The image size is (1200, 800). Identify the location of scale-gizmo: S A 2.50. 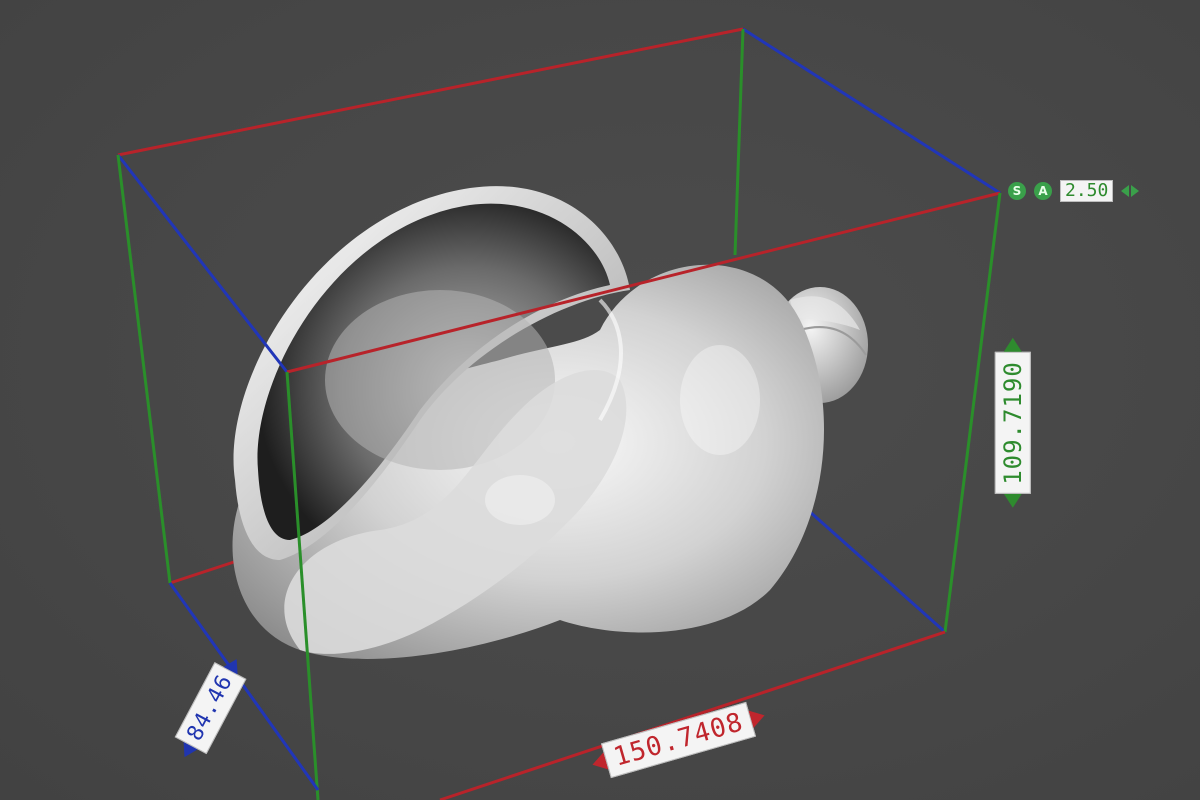
(1074, 191).